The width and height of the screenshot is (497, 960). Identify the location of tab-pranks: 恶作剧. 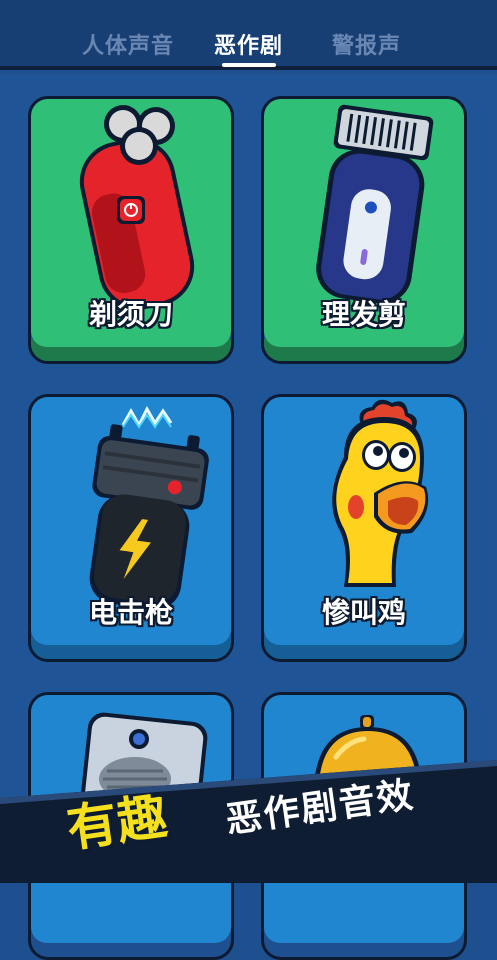
(248, 44).